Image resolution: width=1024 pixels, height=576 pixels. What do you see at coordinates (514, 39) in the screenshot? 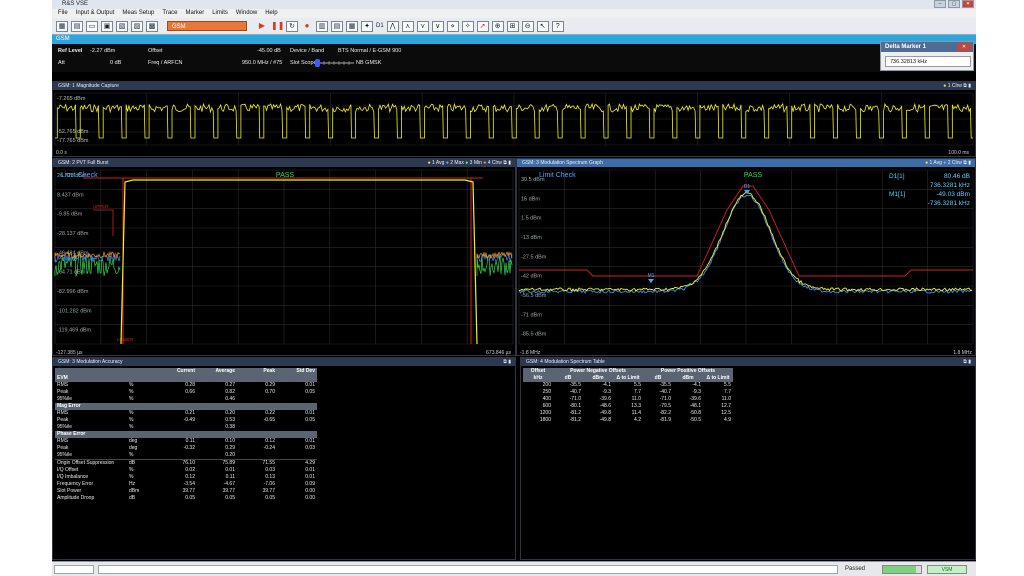
I see `channel-tab: GSM` at bounding box center [514, 39].